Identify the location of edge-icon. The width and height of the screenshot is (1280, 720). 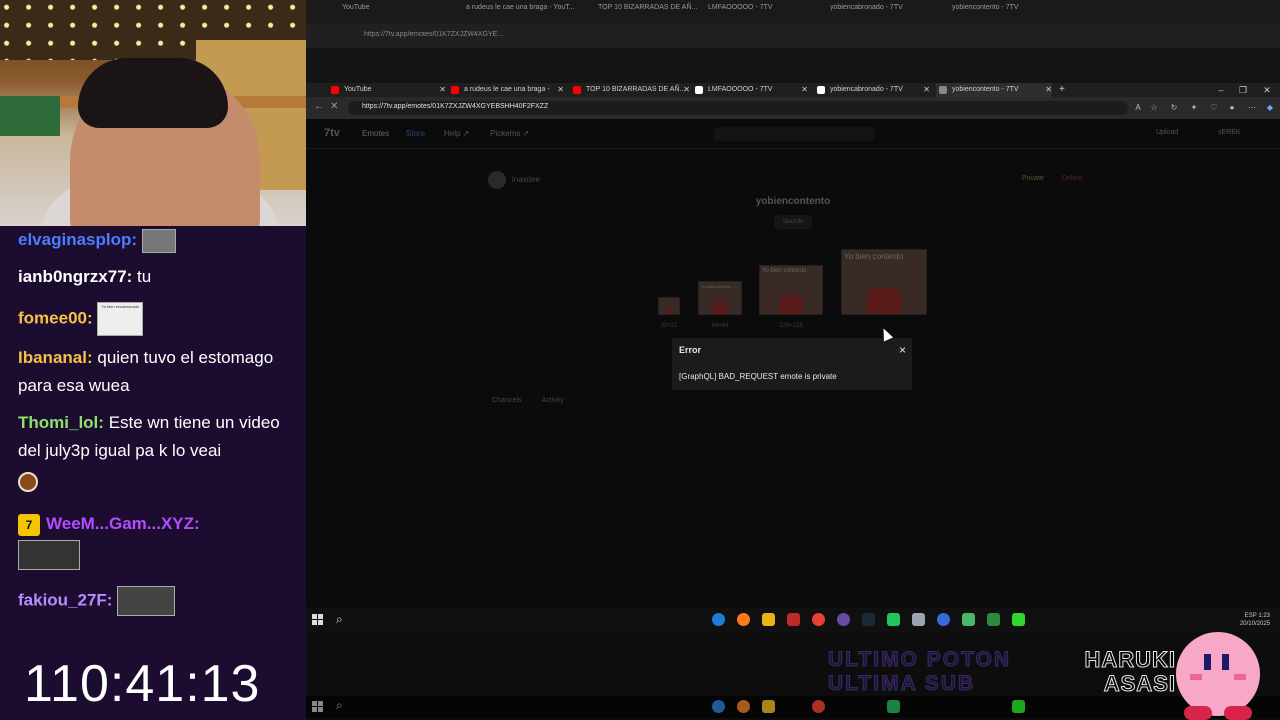
(718, 619).